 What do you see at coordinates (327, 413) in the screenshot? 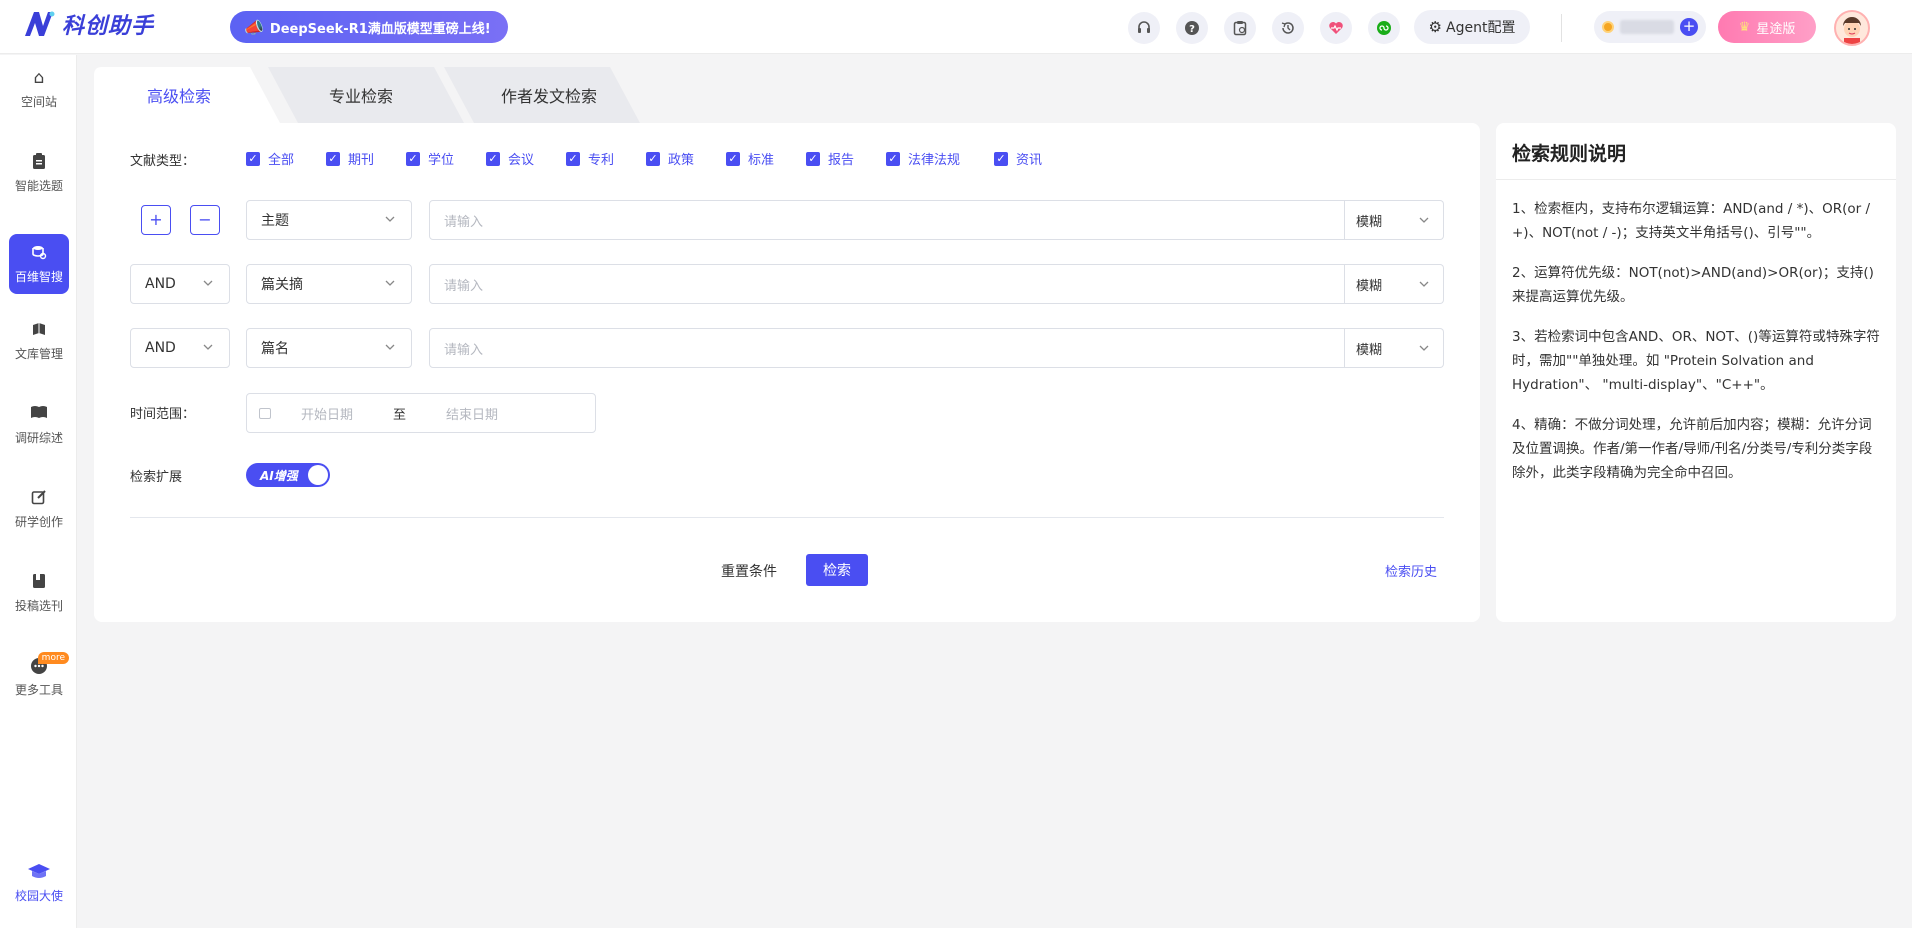
I see `start-date-input: 开始日期` at bounding box center [327, 413].